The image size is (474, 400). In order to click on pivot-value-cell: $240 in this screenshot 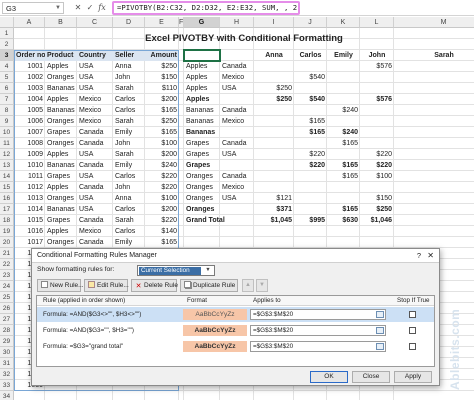, I will do `click(343, 132)`.